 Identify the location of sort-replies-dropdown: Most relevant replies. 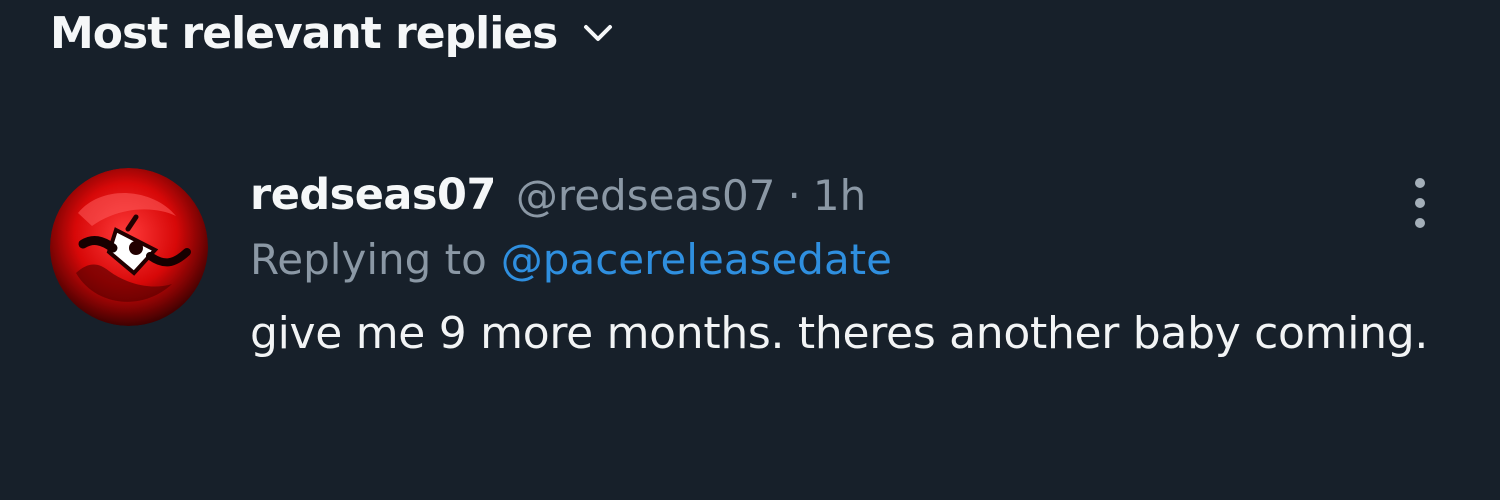
(332, 33).